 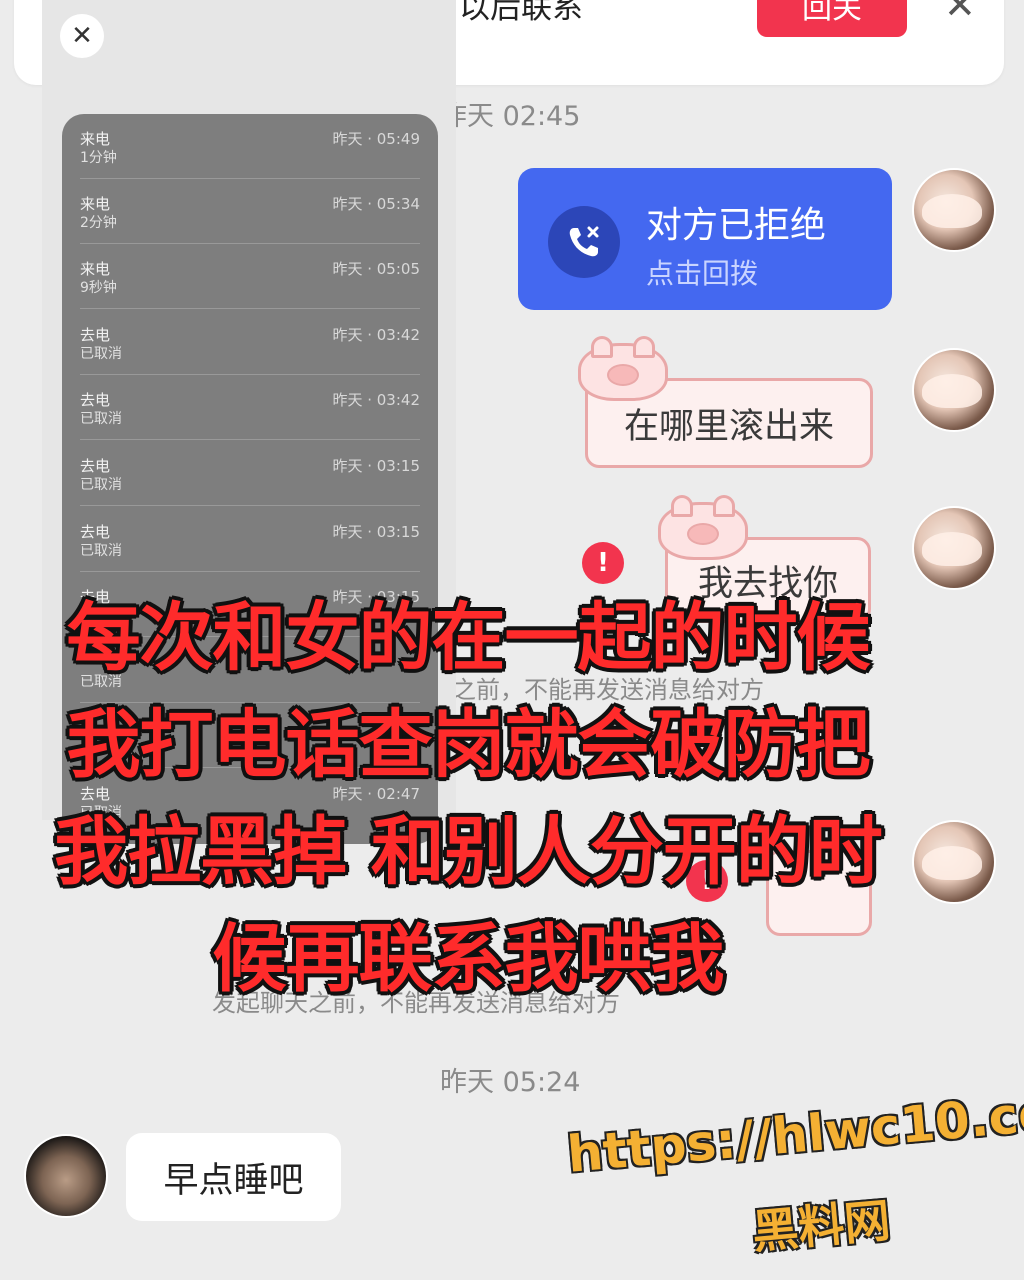 What do you see at coordinates (250, 211) in the screenshot?
I see `call-log-row: 来电 2分钟 昨天 · 05:34` at bounding box center [250, 211].